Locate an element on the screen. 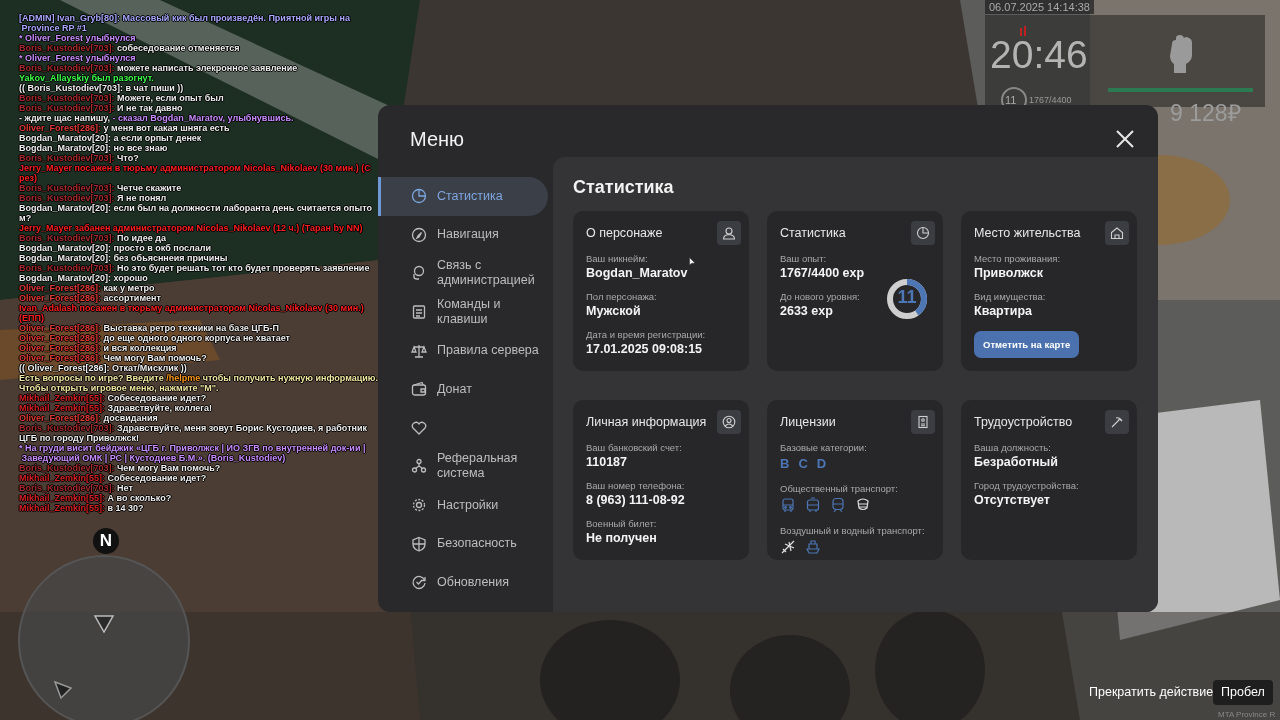  license-category: B is located at coordinates (785, 463).